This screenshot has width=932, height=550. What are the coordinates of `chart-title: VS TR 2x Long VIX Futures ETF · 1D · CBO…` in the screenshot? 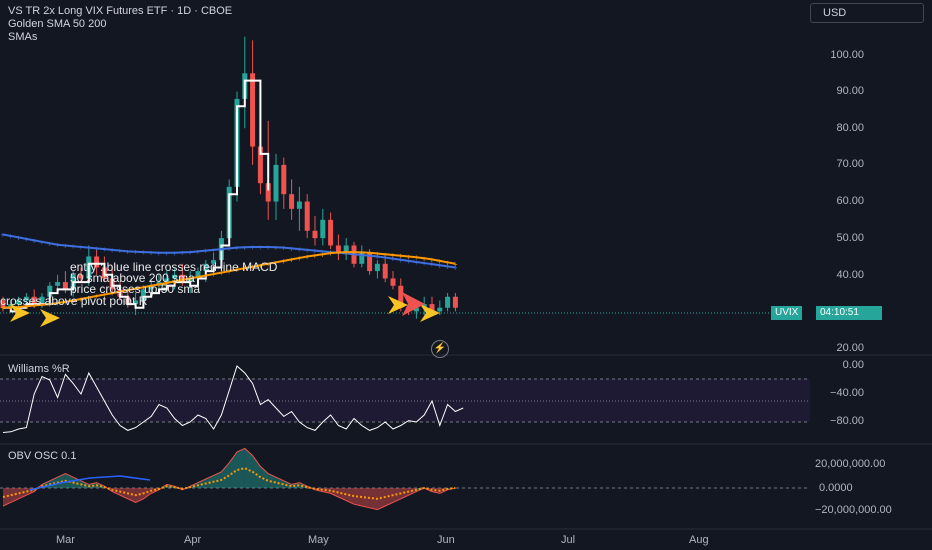 It's located at (120, 11).